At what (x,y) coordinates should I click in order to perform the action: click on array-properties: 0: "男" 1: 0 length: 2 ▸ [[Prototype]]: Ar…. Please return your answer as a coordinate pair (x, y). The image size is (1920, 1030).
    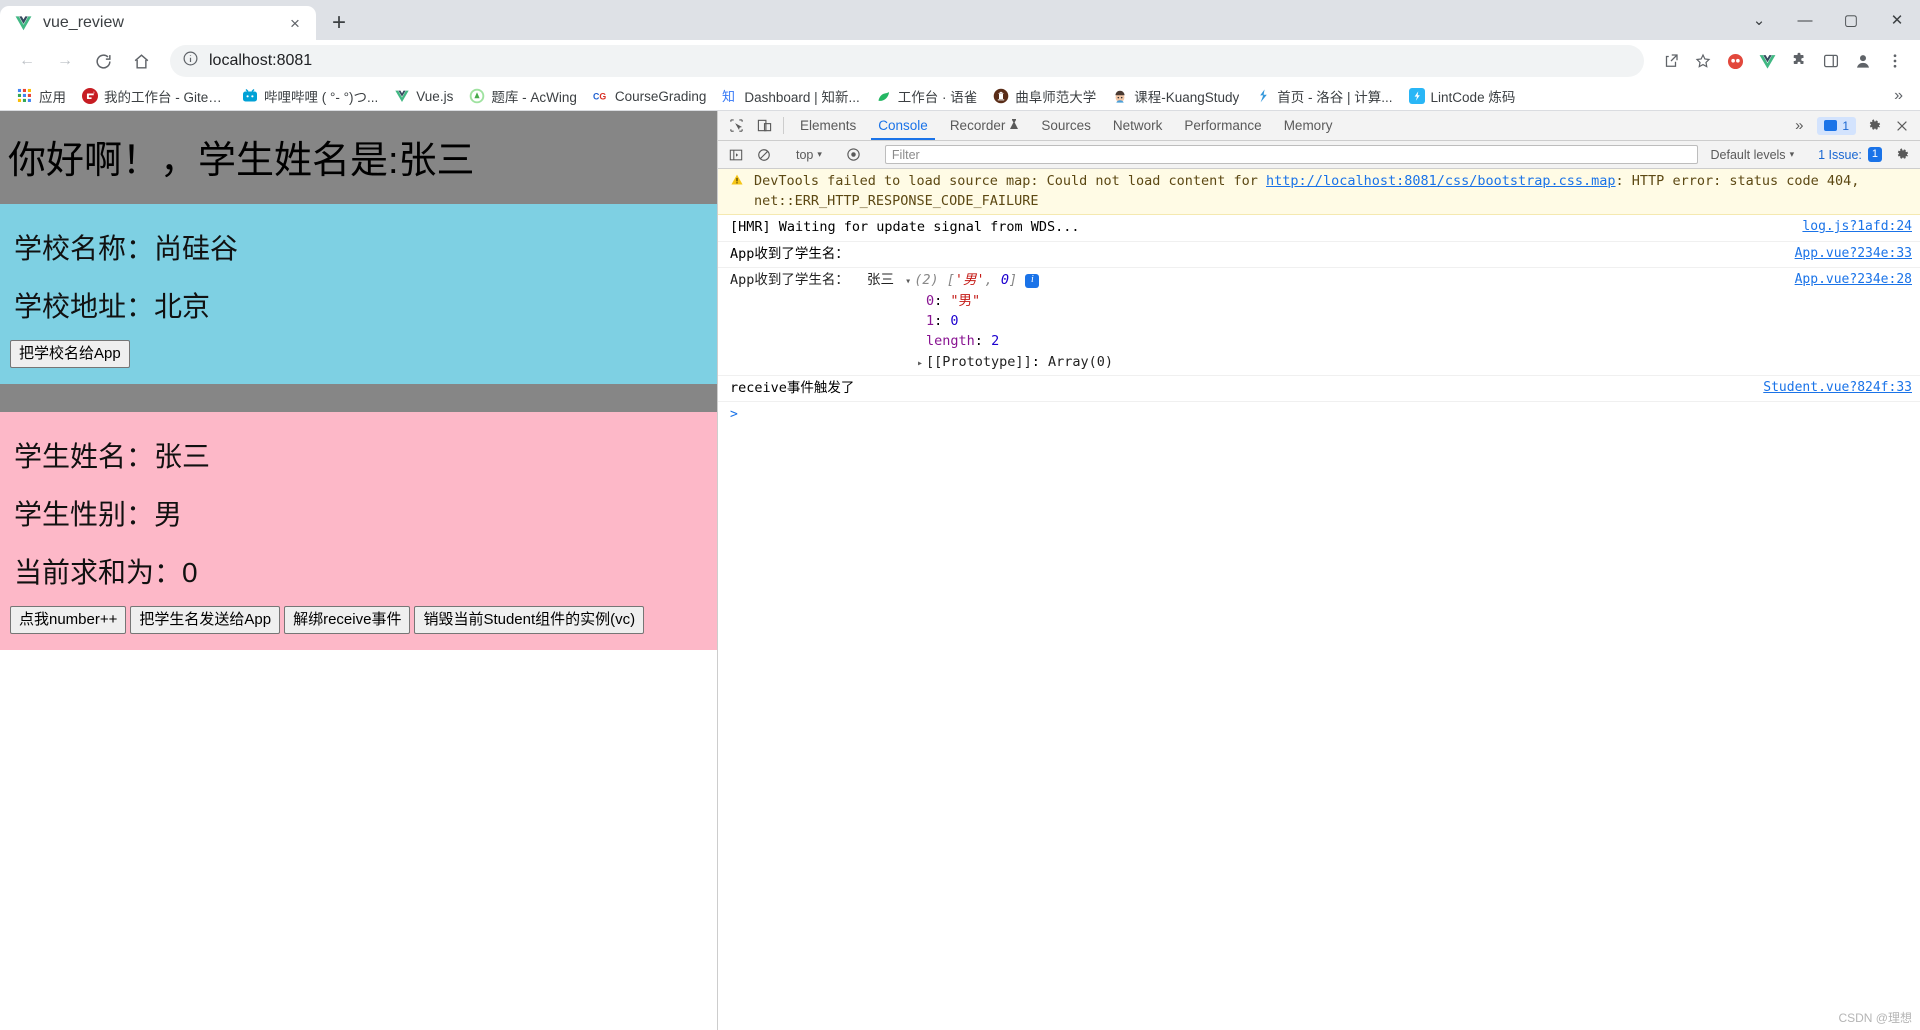
    Looking at the image, I should click on (1255, 331).